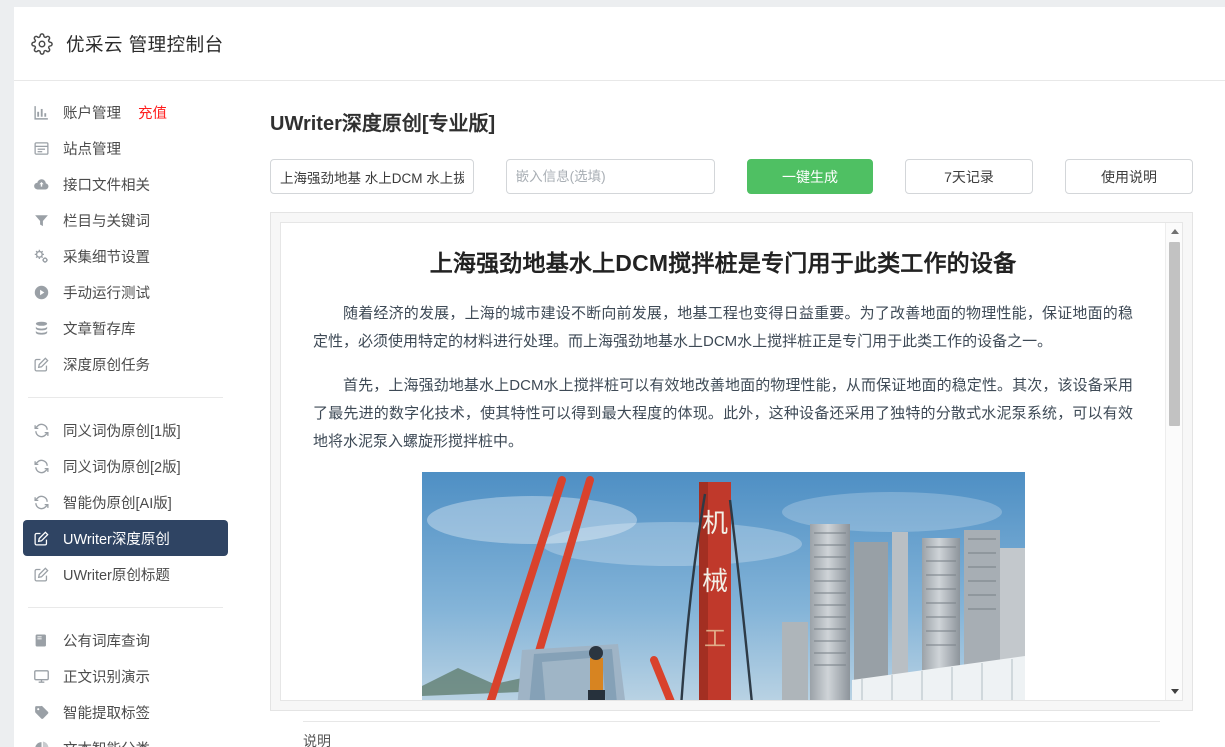  What do you see at coordinates (41, 743) in the screenshot?
I see `pie-chart-icon` at bounding box center [41, 743].